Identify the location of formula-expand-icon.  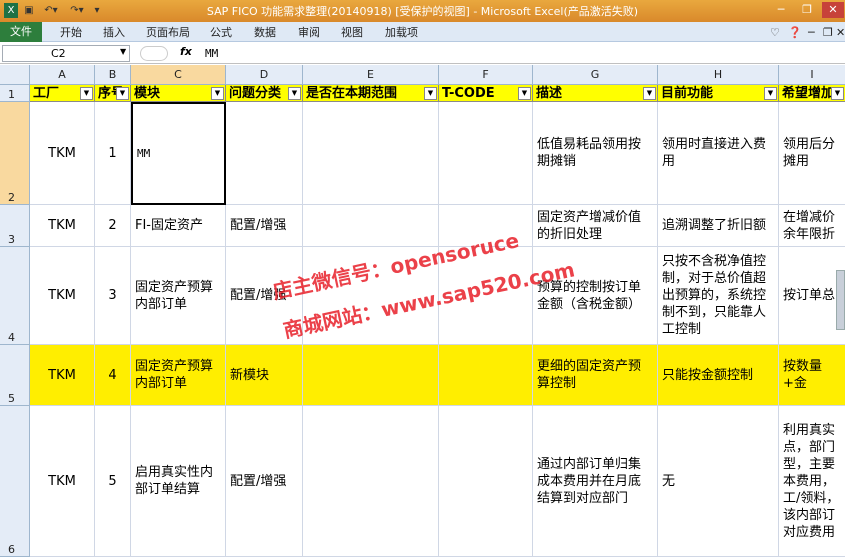
(154, 53).